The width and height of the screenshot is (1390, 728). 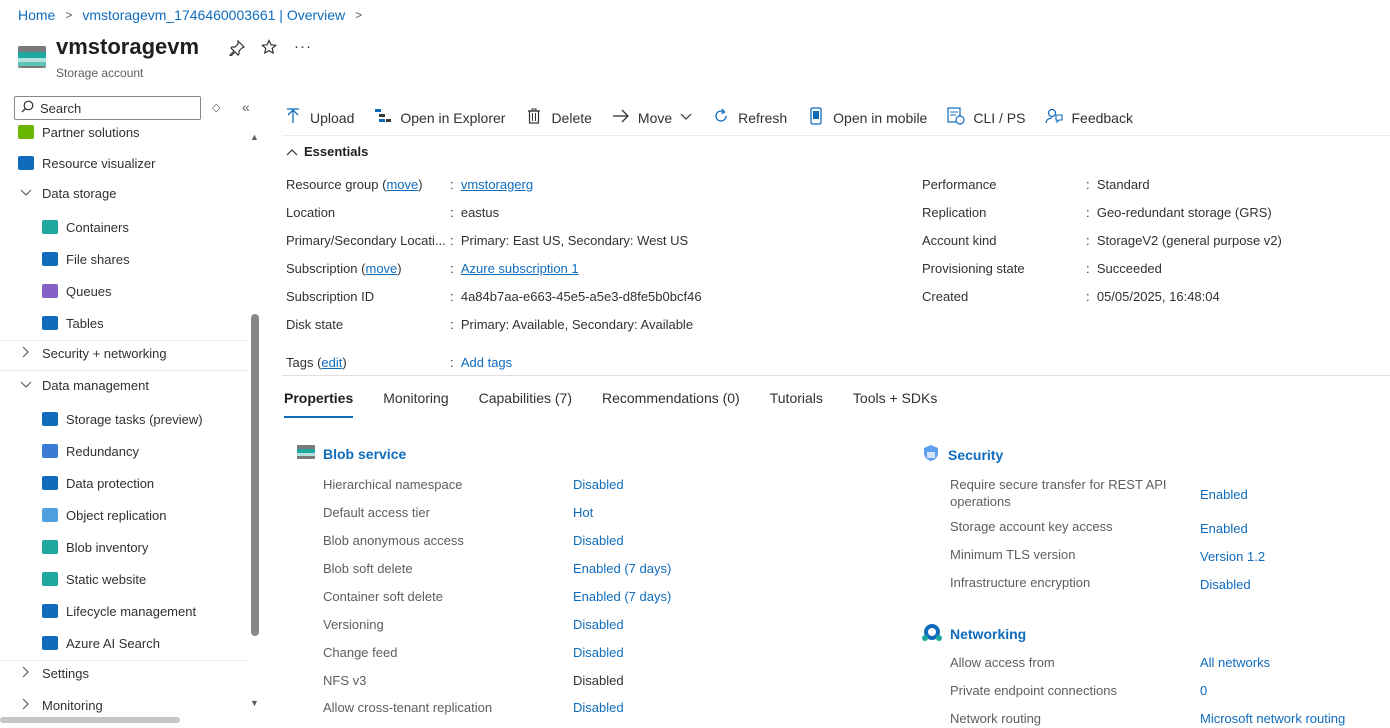 I want to click on sidebar-item-data-storage: Data storage, so click(x=125, y=193).